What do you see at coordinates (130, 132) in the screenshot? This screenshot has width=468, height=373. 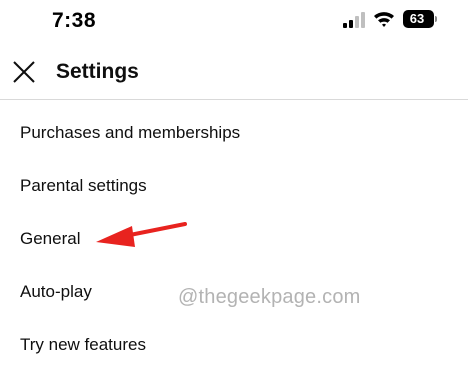 I see `menu-item-label: Purchases and memberships` at bounding box center [130, 132].